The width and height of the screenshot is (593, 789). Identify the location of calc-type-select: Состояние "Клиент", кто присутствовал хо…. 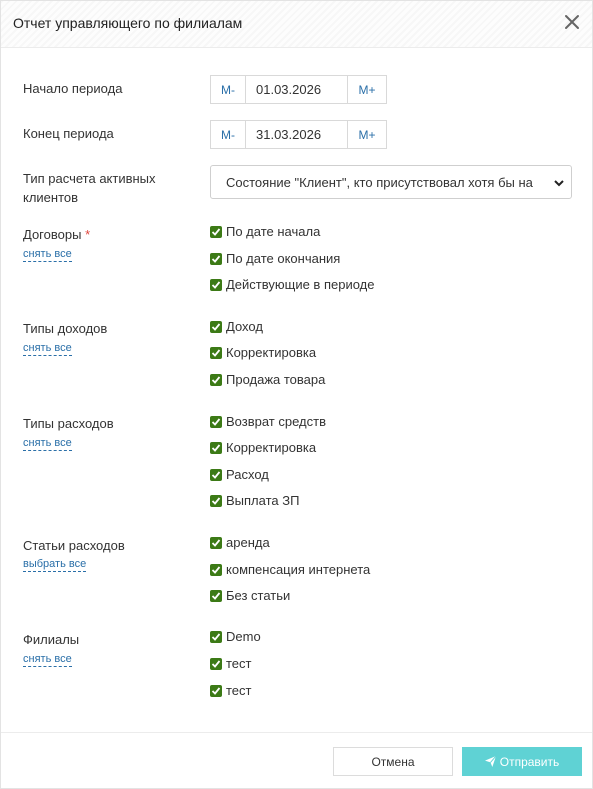
(391, 182).